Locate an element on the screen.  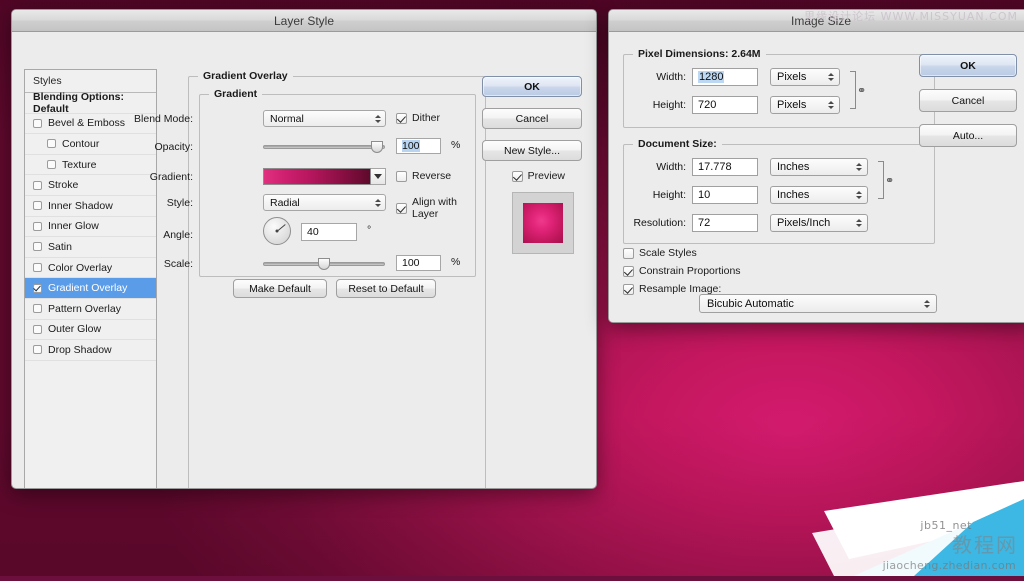
doc-width-input: 17.778 is located at coordinates (725, 167).